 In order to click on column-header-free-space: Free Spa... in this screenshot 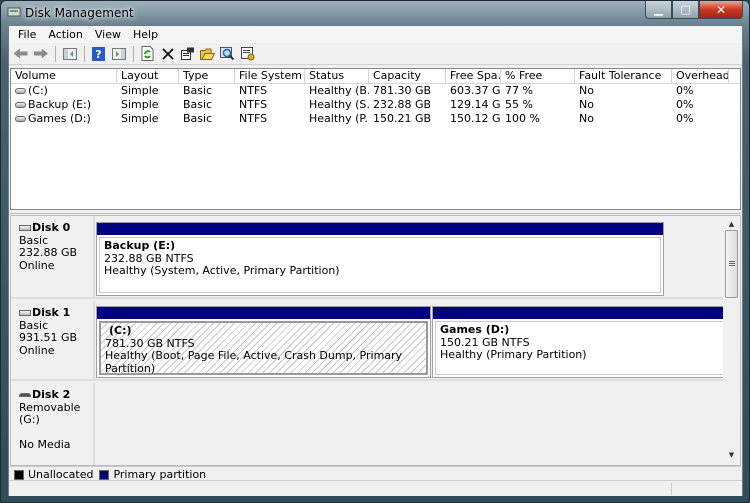, I will do `click(473, 76)`.